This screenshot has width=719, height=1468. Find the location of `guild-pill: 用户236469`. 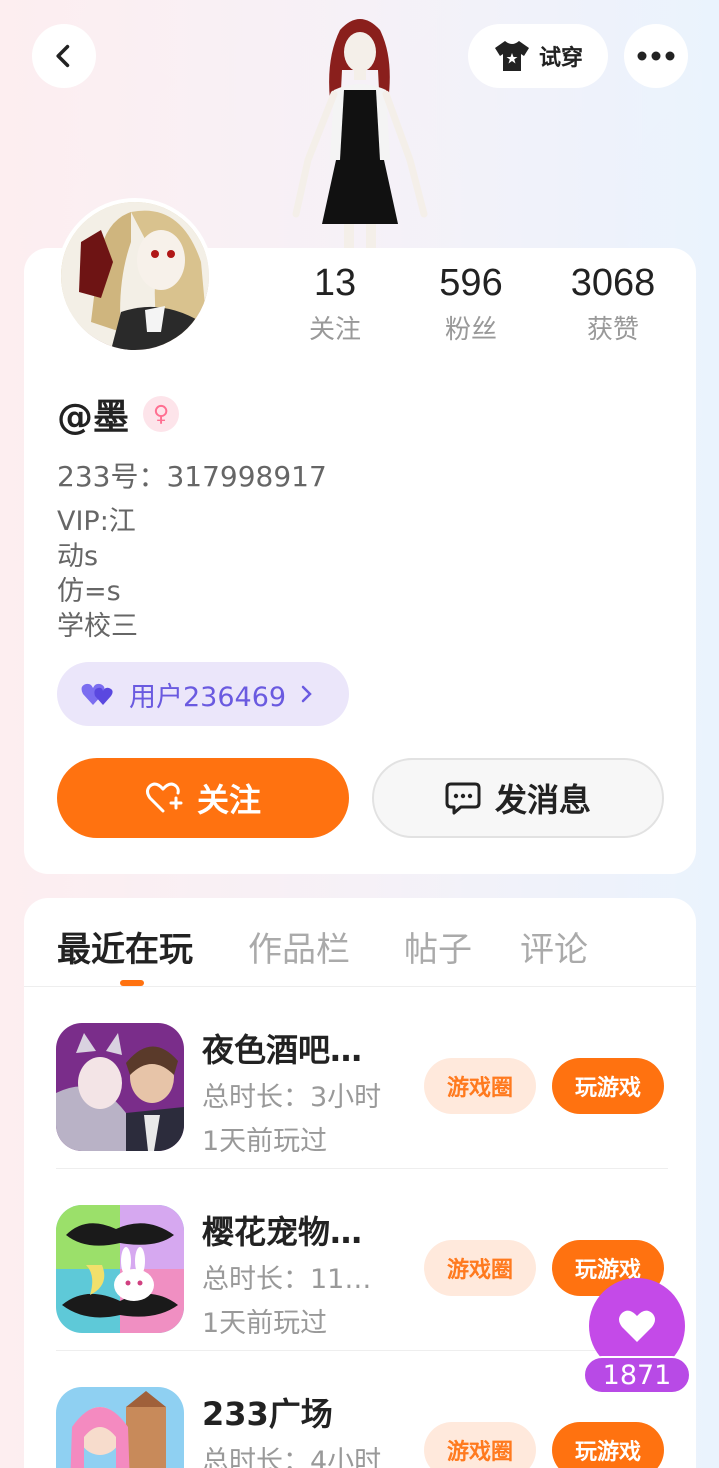

guild-pill: 用户236469 is located at coordinates (203, 694).